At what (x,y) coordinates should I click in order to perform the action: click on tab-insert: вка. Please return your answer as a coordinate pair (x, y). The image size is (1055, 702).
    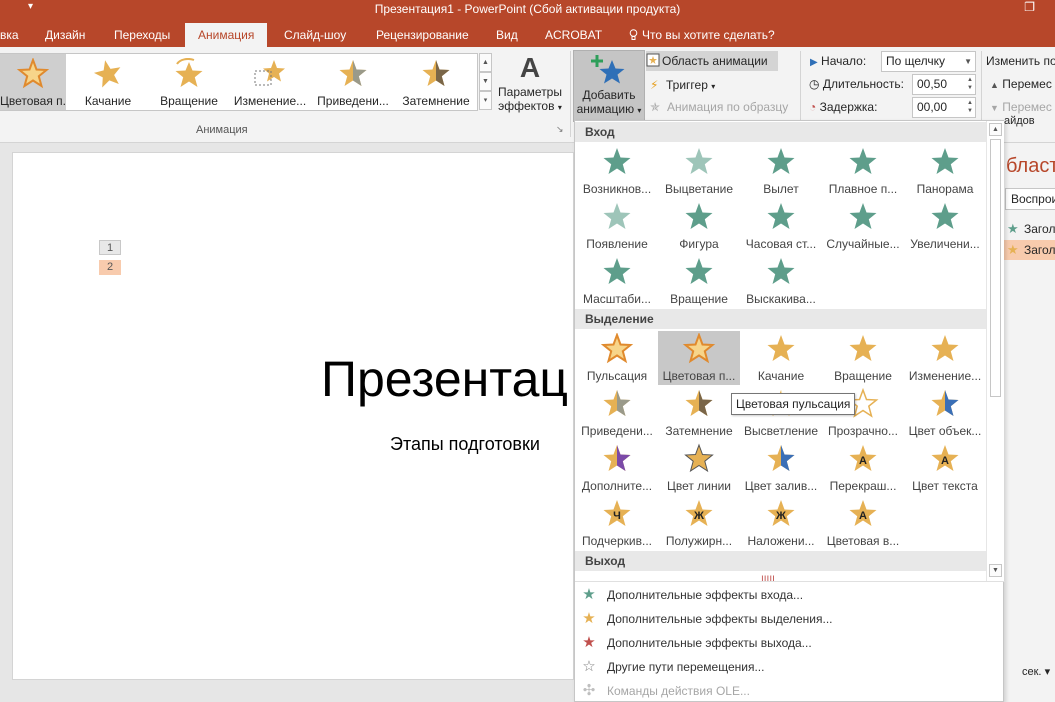
    Looking at the image, I should click on (16, 35).